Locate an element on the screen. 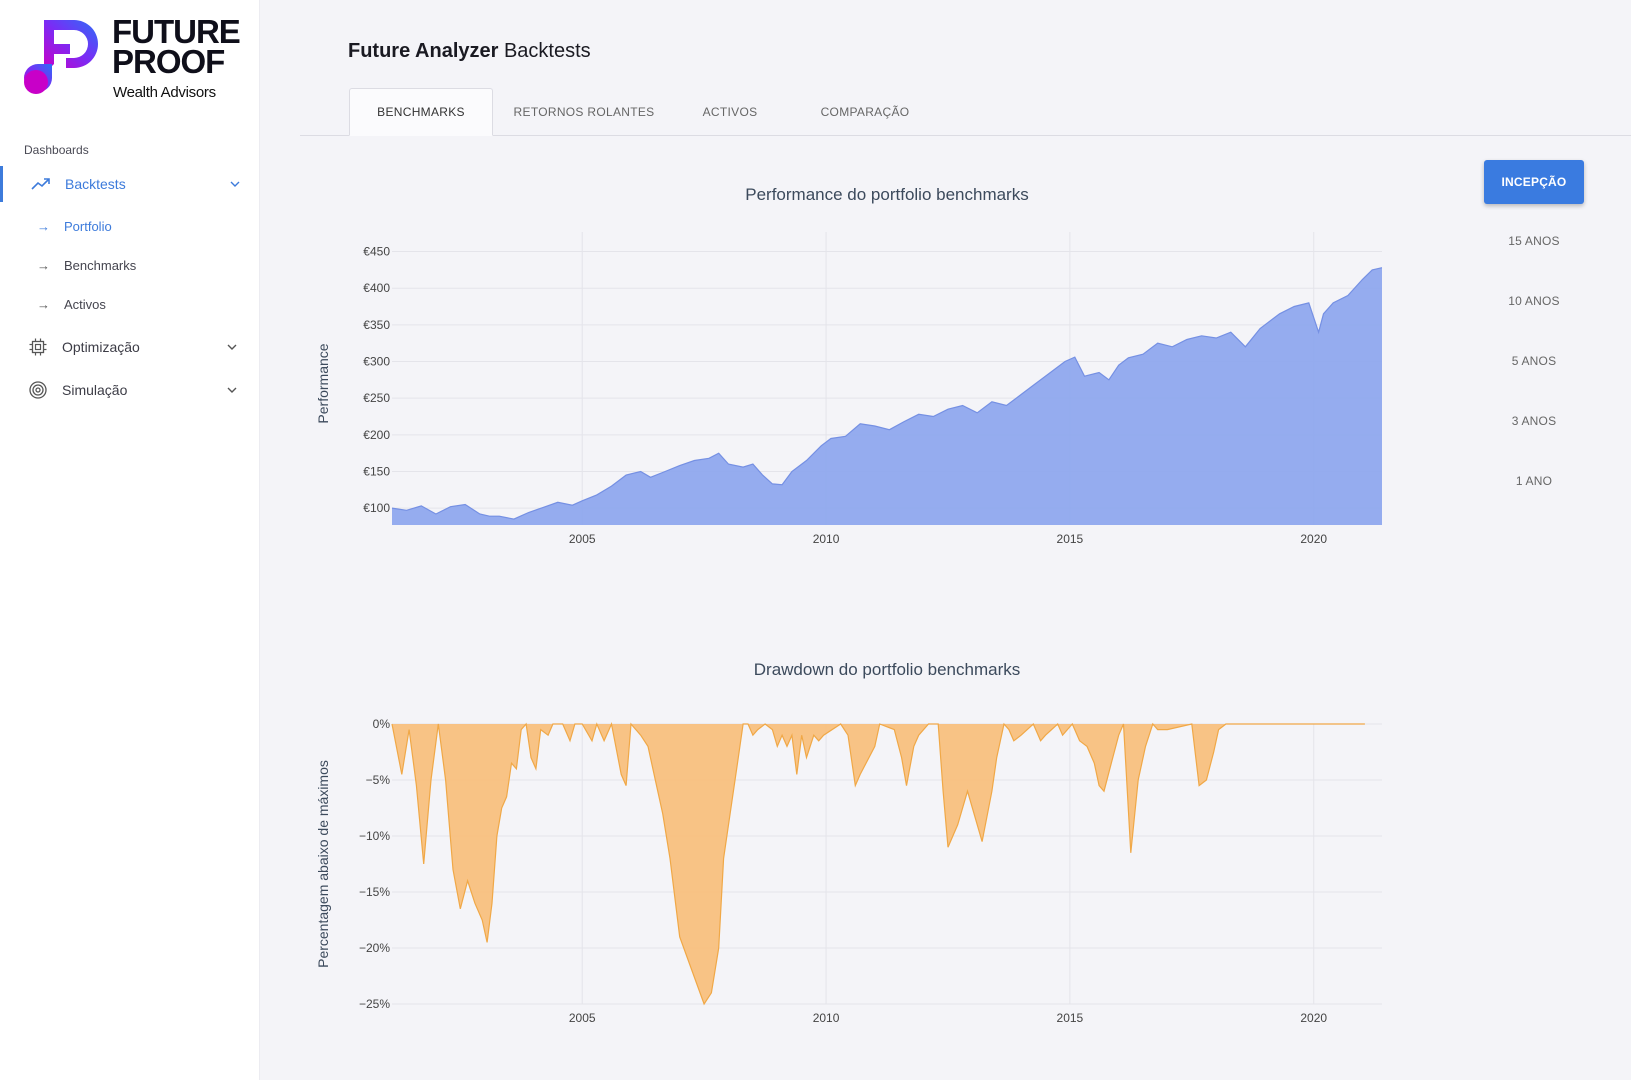 This screenshot has width=1631, height=1080. y-tick-label: −5% is located at coordinates (378, 780).